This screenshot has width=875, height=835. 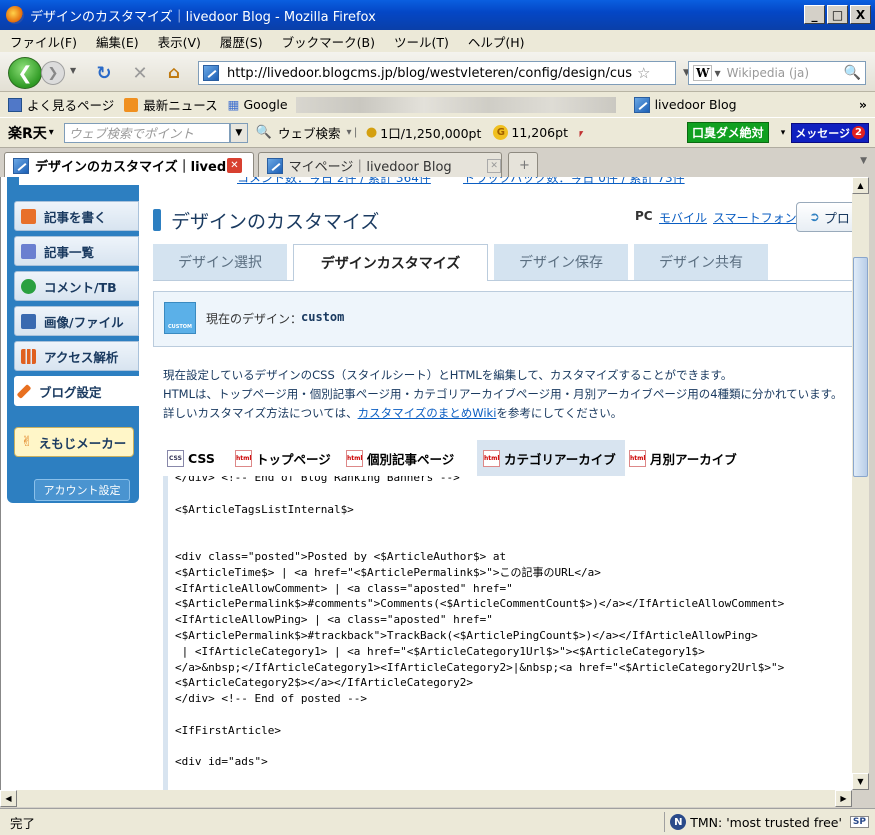 I want to click on wrench-icon, so click(x=24, y=391).